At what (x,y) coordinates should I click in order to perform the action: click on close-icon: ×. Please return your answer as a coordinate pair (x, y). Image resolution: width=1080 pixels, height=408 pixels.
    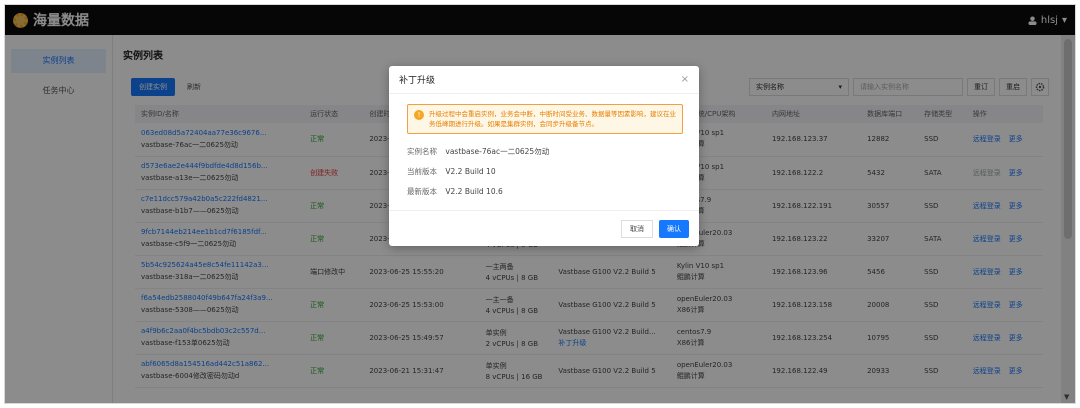
    Looking at the image, I should click on (685, 79).